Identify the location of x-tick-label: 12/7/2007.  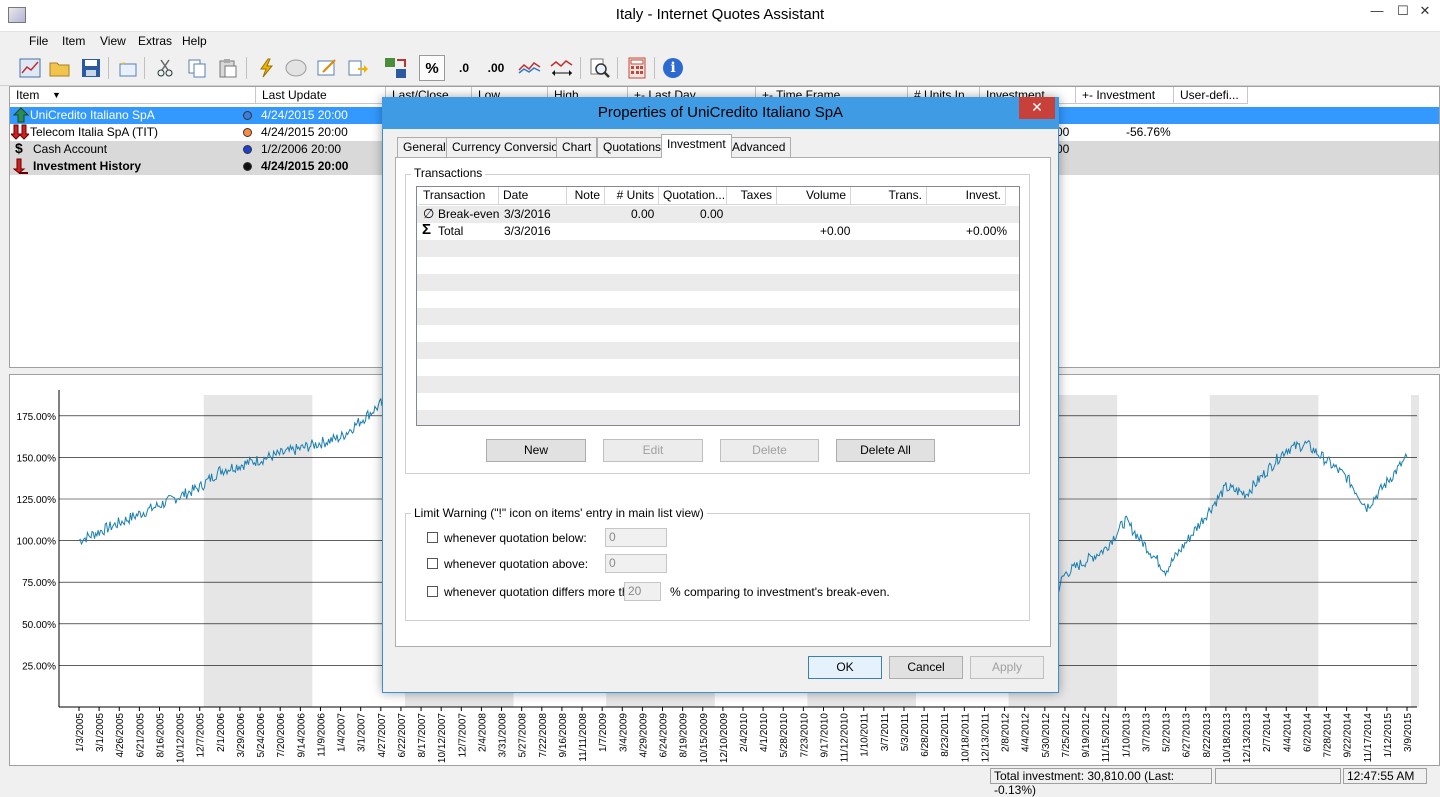
(462, 735).